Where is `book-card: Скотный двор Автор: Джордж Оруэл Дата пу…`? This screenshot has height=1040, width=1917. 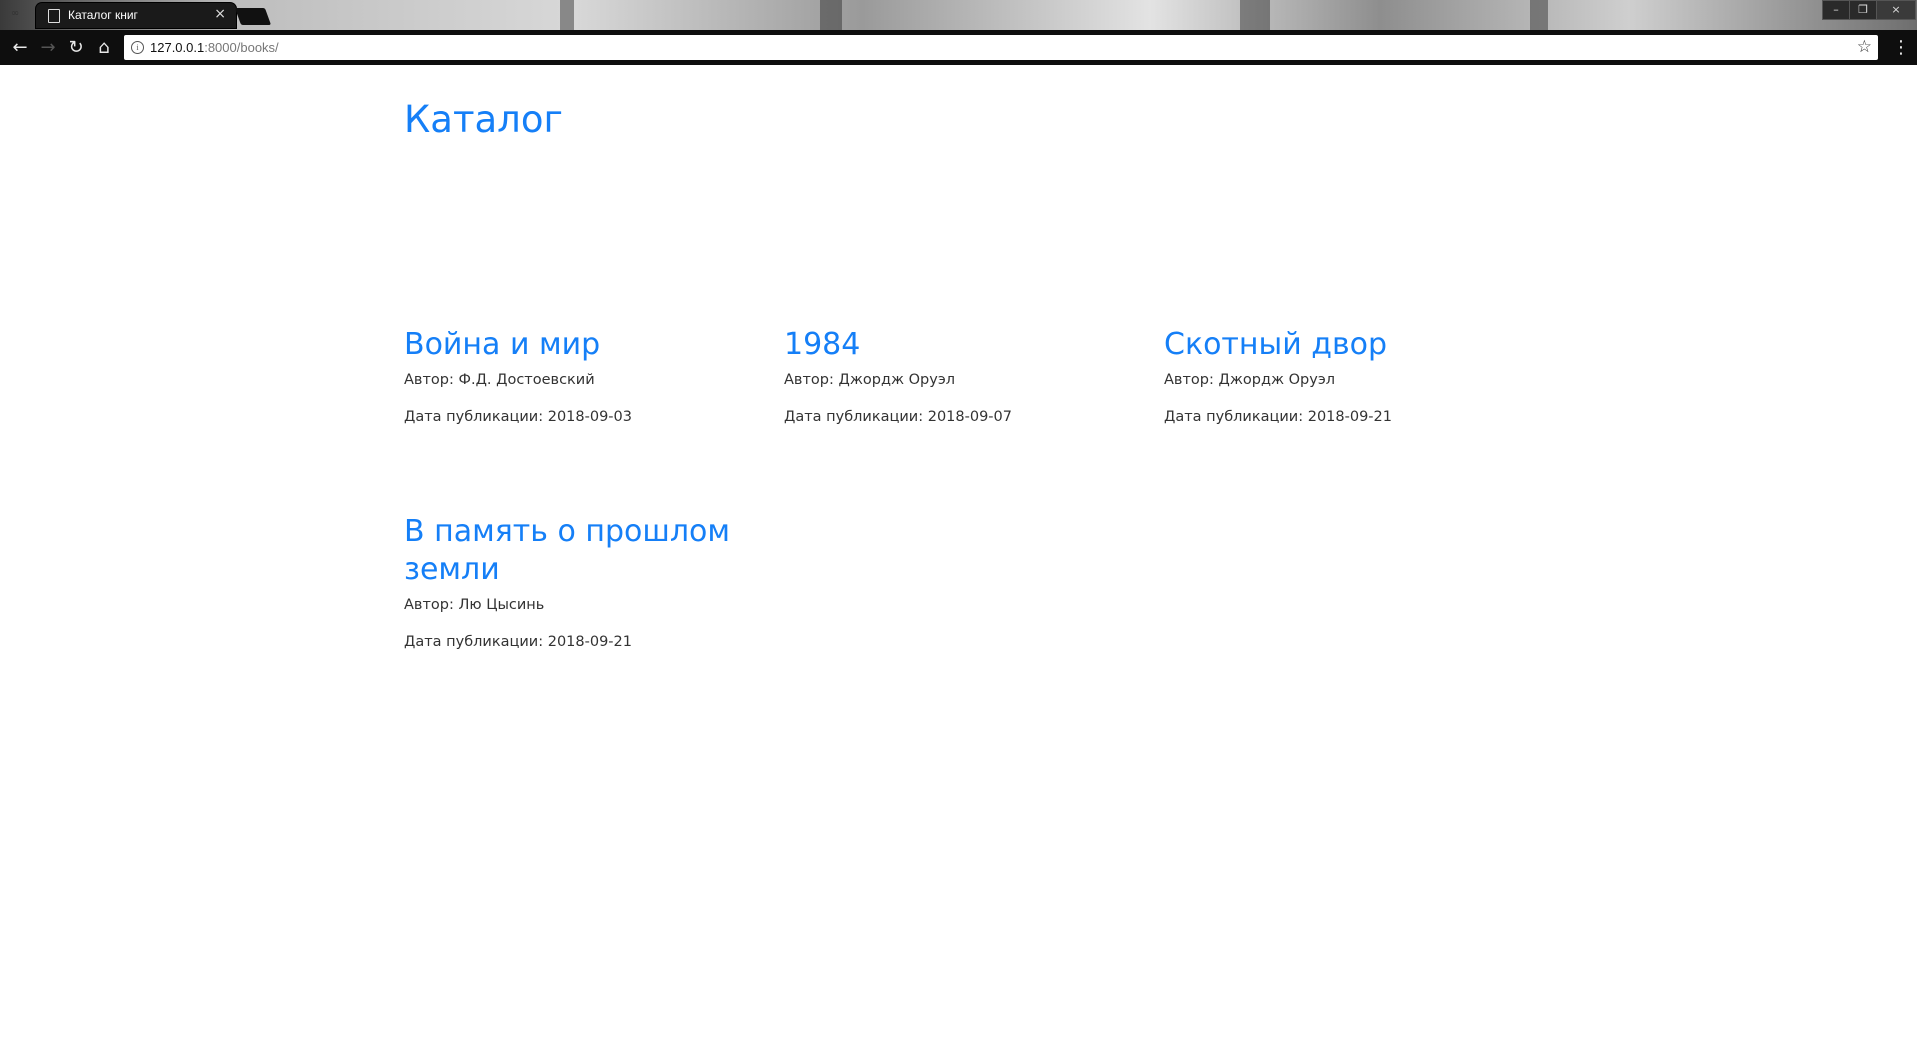 book-card: Скотный двор Автор: Джордж Оруэл Дата пу… is located at coordinates (1344, 375).